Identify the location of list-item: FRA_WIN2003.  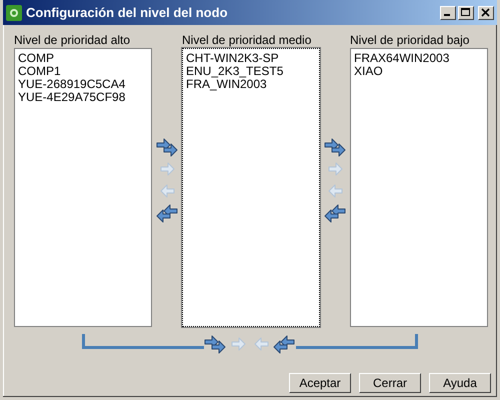
(251, 84).